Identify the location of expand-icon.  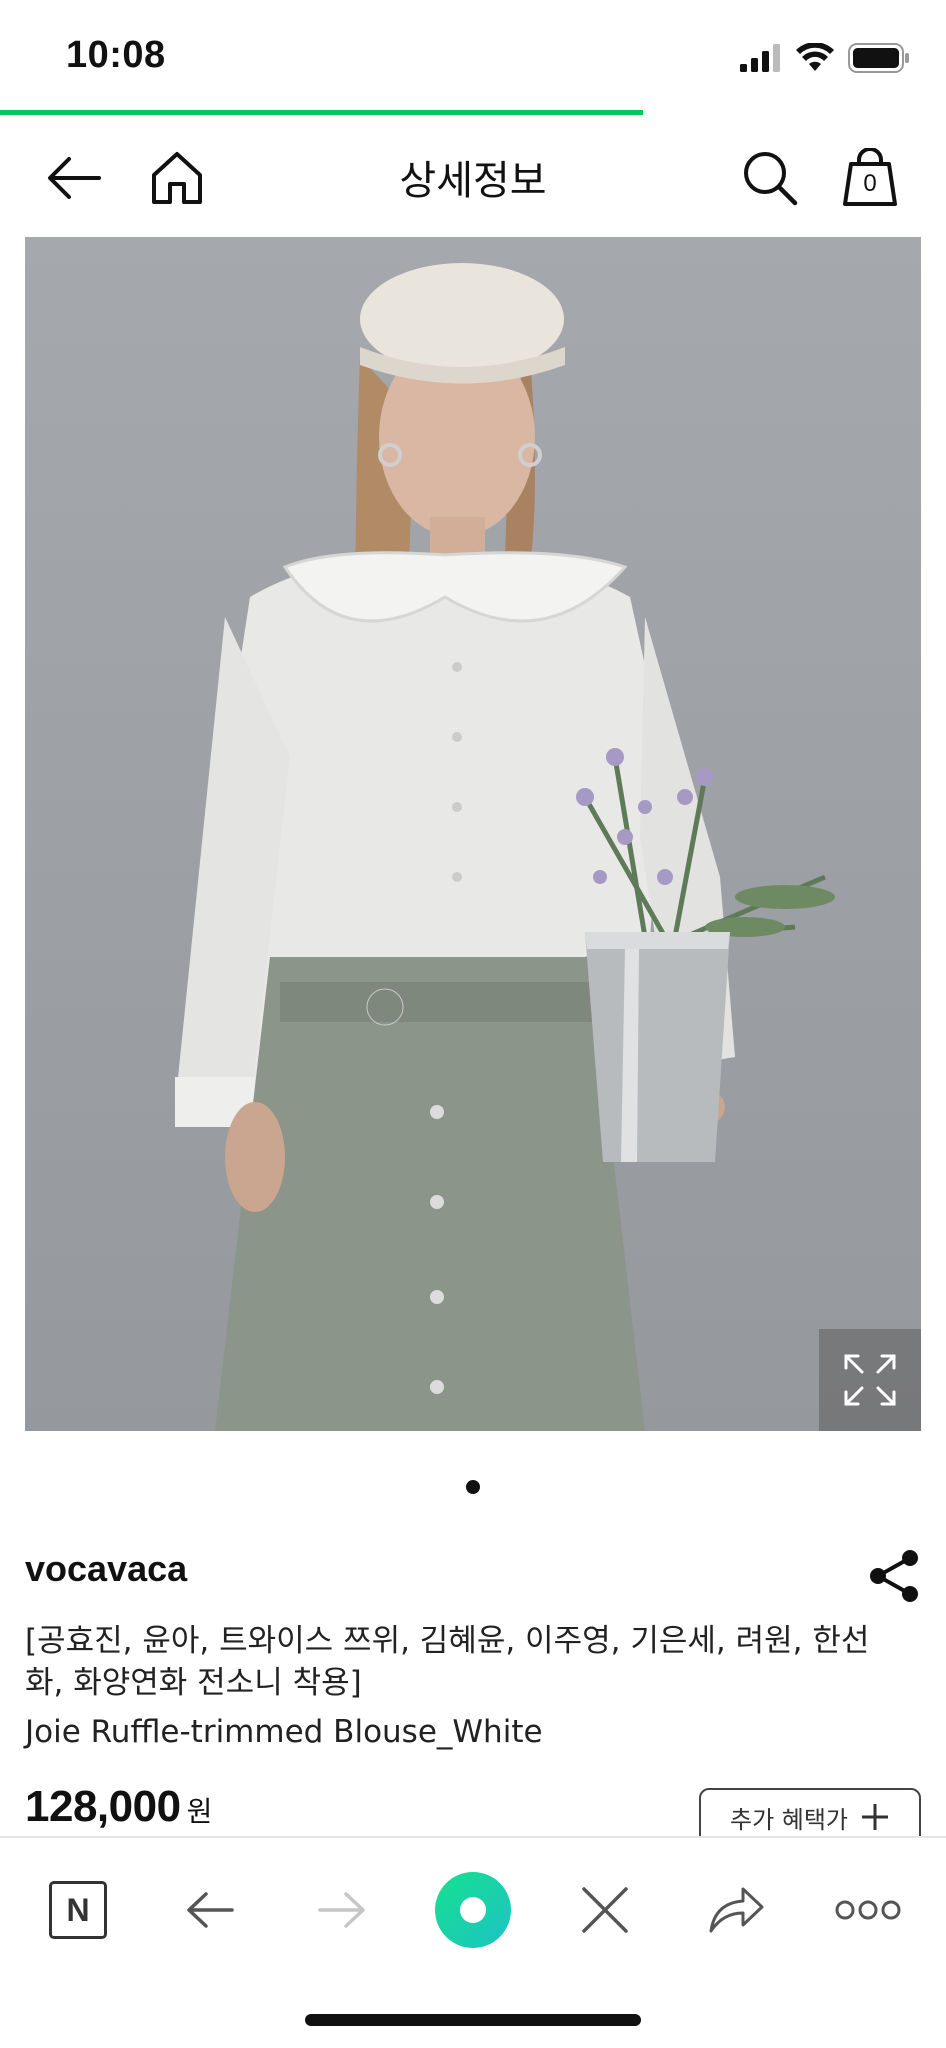
(870, 1380).